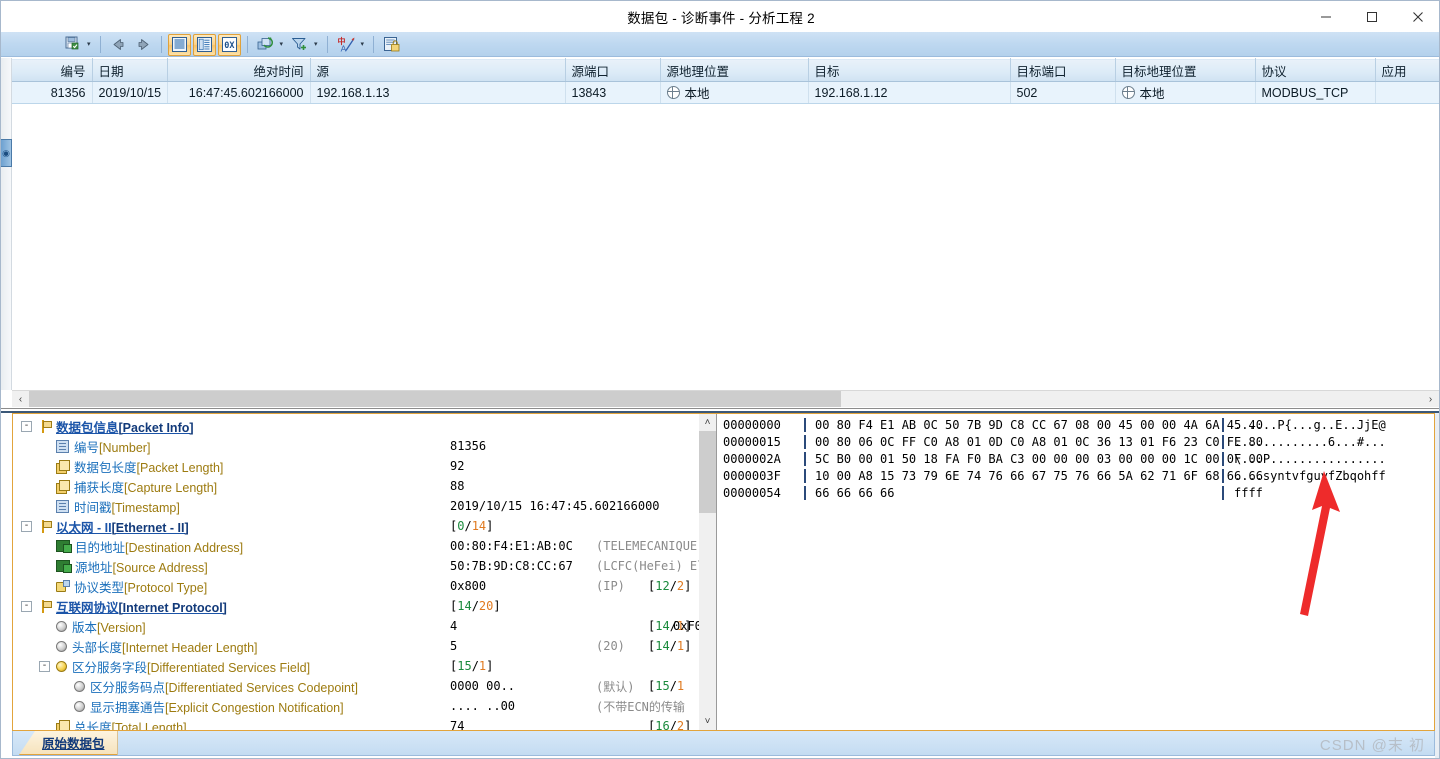 This screenshot has width=1440, height=759. What do you see at coordinates (1315, 70) in the screenshot?
I see `column-header-proto: 协议` at bounding box center [1315, 70].